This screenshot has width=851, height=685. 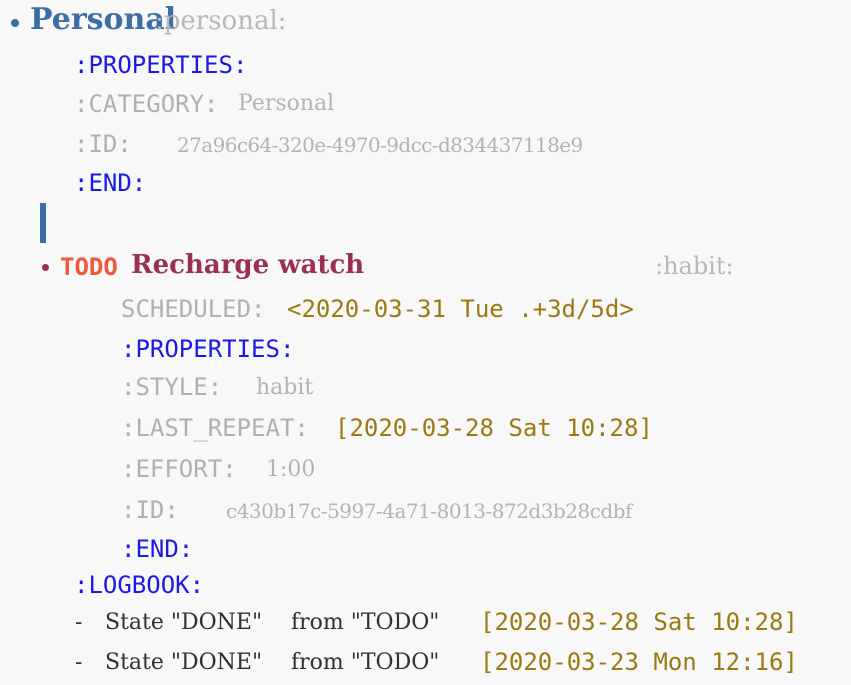 I want to click on property-key-last-repeat: :LAST_REPEAT:, so click(x=215, y=428).